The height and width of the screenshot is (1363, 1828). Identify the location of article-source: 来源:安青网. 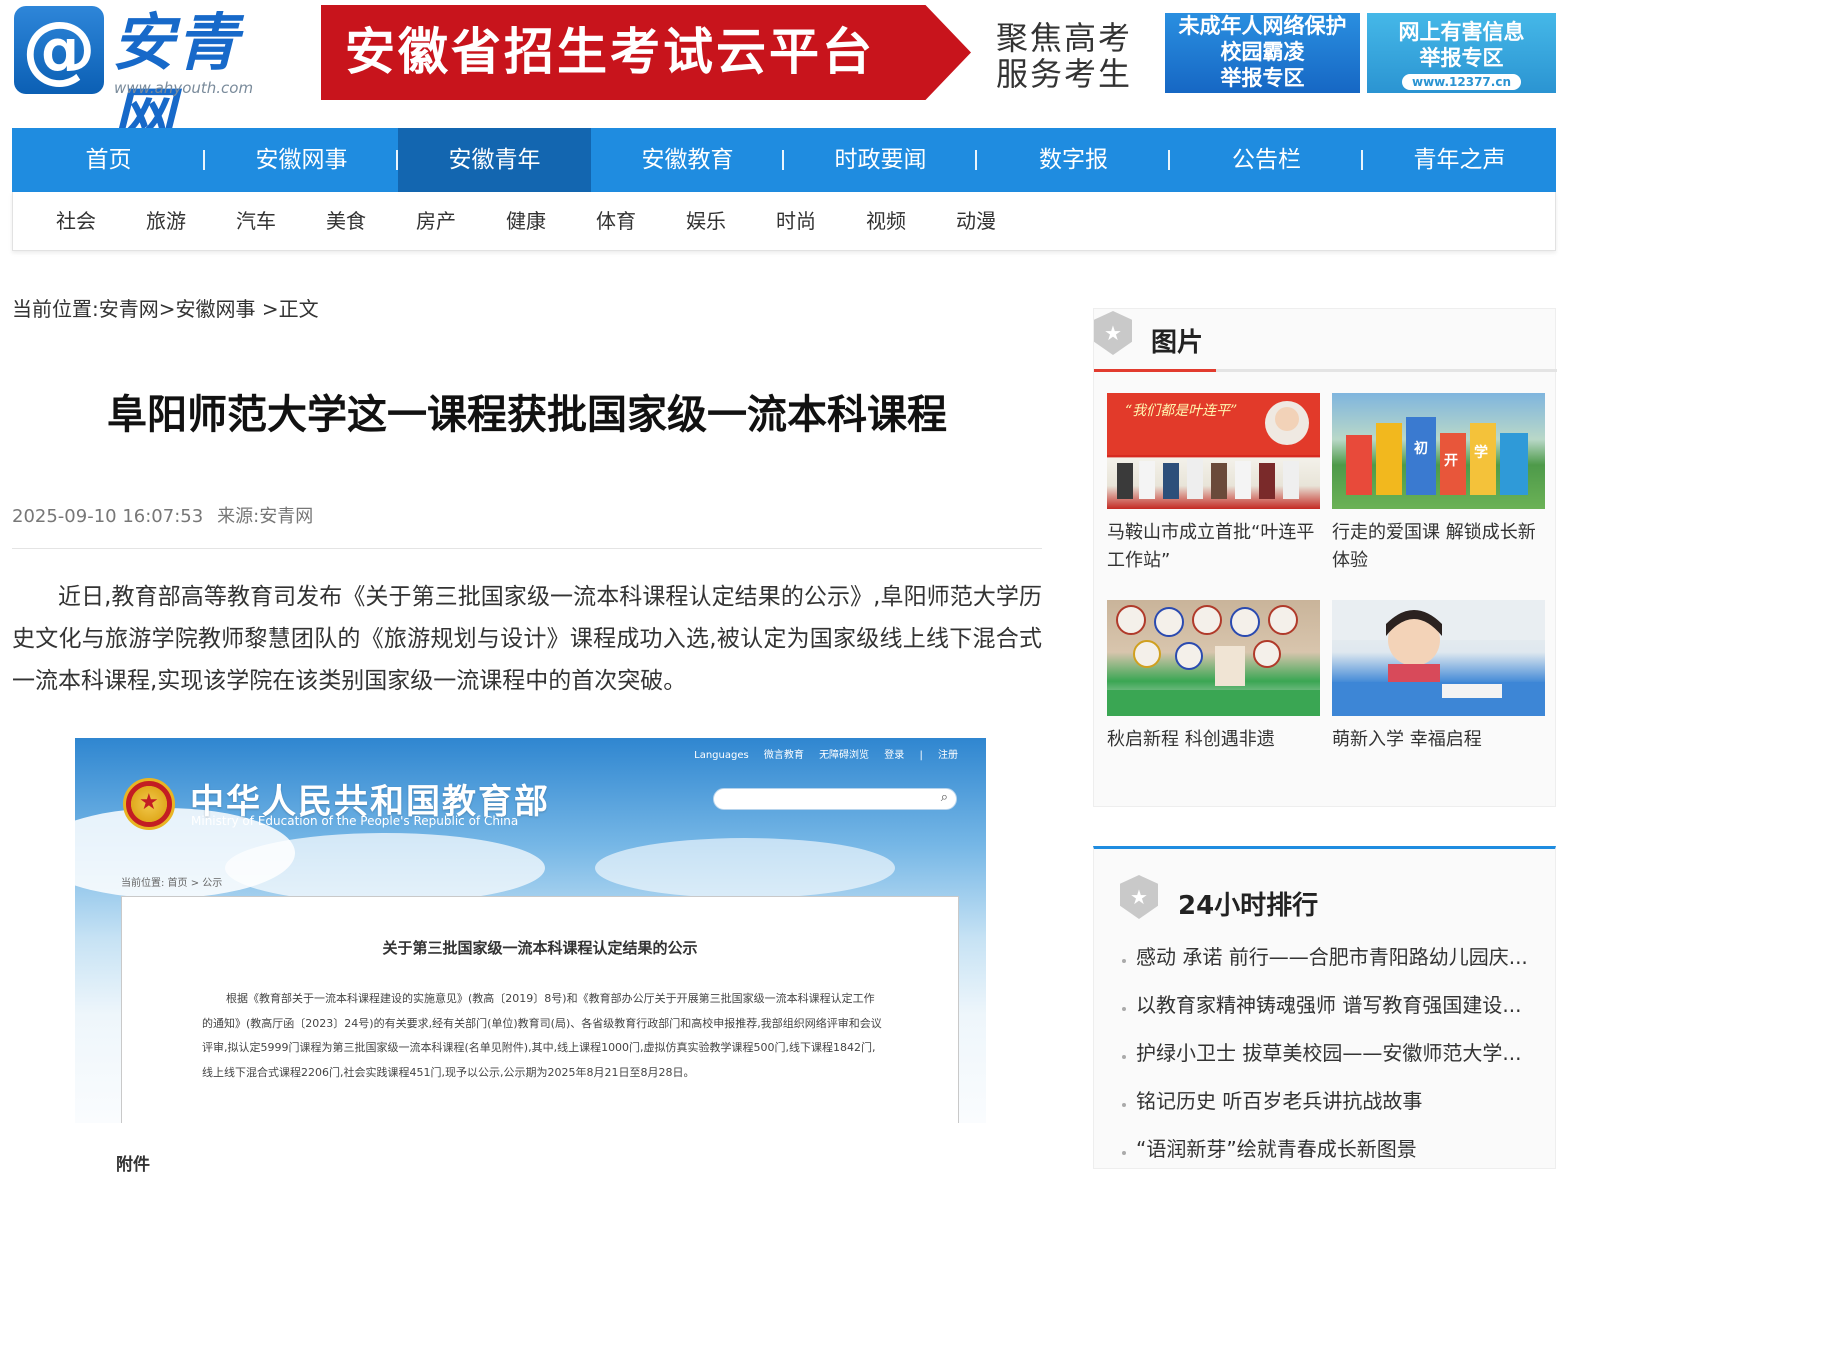
(265, 516).